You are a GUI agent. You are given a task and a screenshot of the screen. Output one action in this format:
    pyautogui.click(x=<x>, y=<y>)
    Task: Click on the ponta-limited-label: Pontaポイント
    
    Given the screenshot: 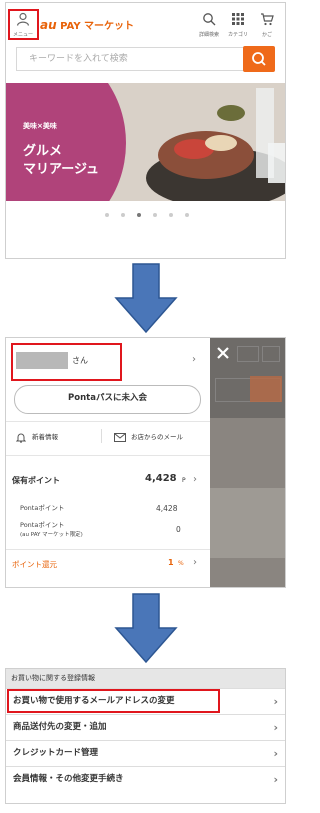 What is the action you would take?
    pyautogui.click(x=42, y=525)
    